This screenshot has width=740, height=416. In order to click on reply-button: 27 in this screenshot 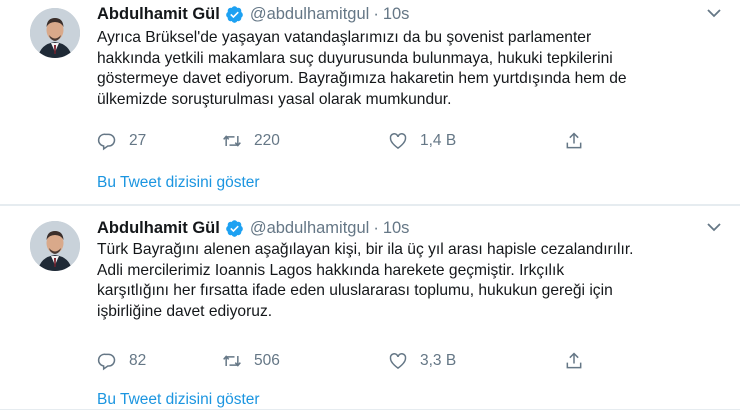, I will do `click(159, 141)`.